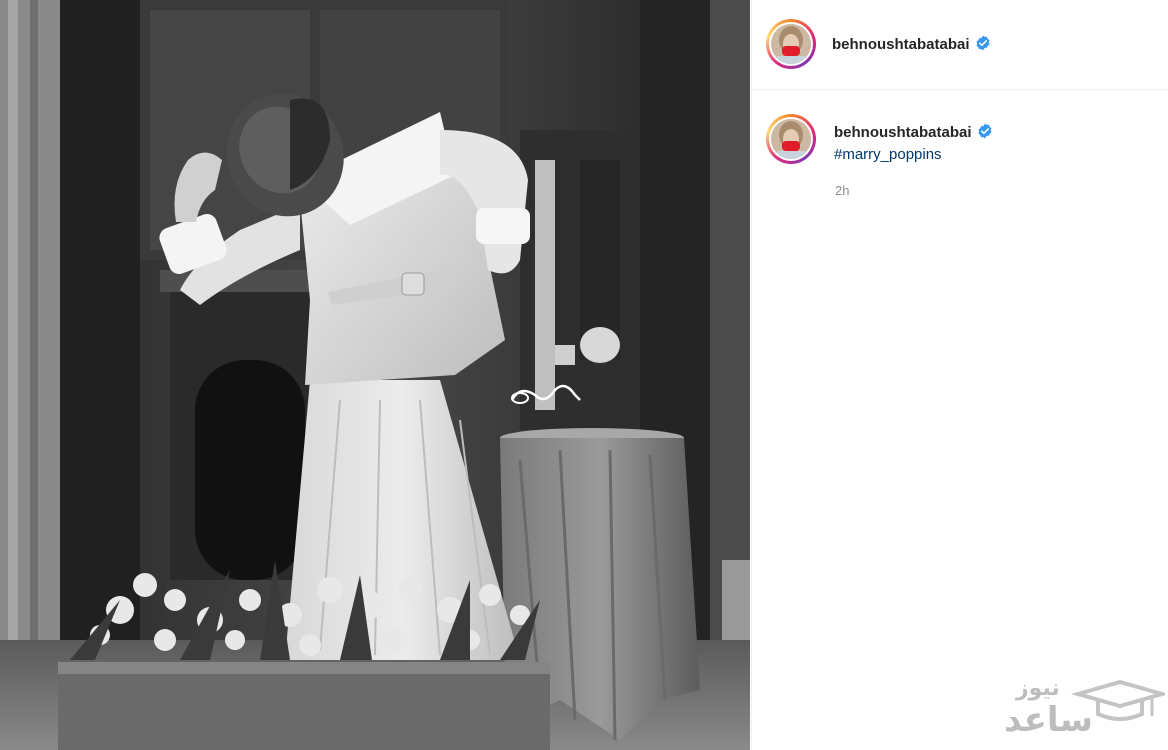 The image size is (1168, 750). Describe the element at coordinates (842, 190) in the screenshot. I see `post-timestamp: 2h` at that location.